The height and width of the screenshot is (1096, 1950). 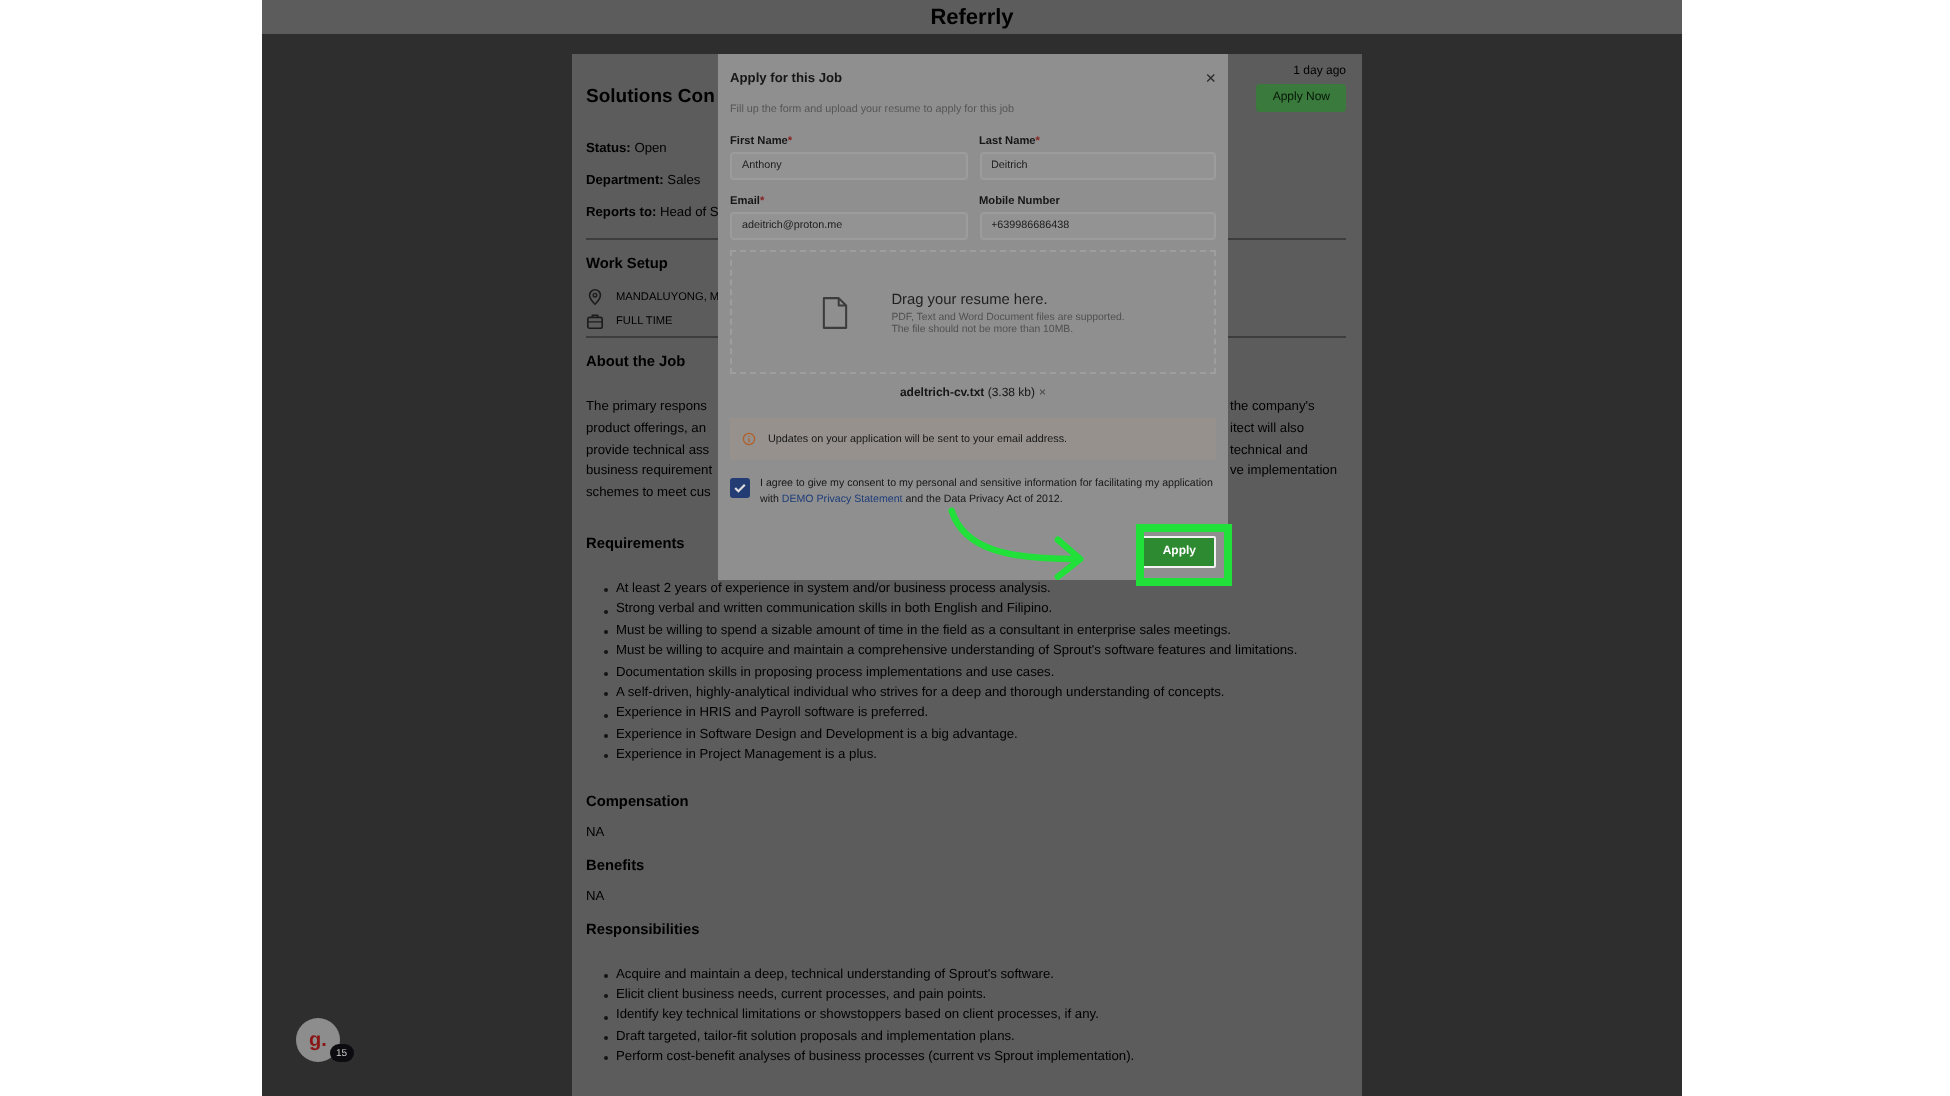 I want to click on avatar-letter: g., so click(x=318, y=1040).